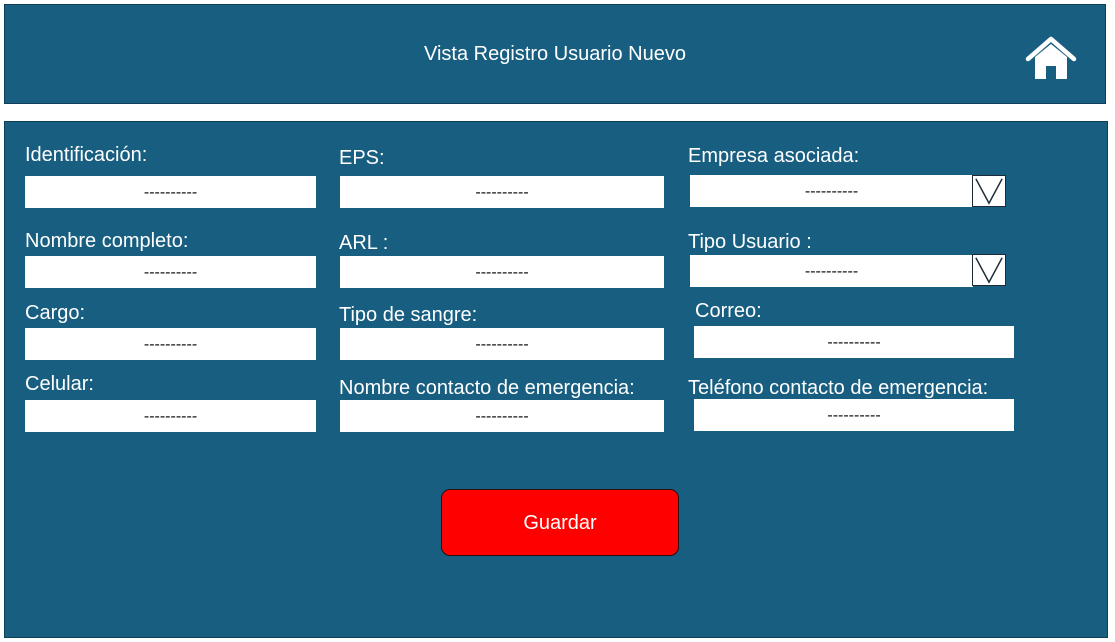 This screenshot has width=1115, height=642. What do you see at coordinates (831, 191) in the screenshot?
I see `empresa-asociada-select: ----------` at bounding box center [831, 191].